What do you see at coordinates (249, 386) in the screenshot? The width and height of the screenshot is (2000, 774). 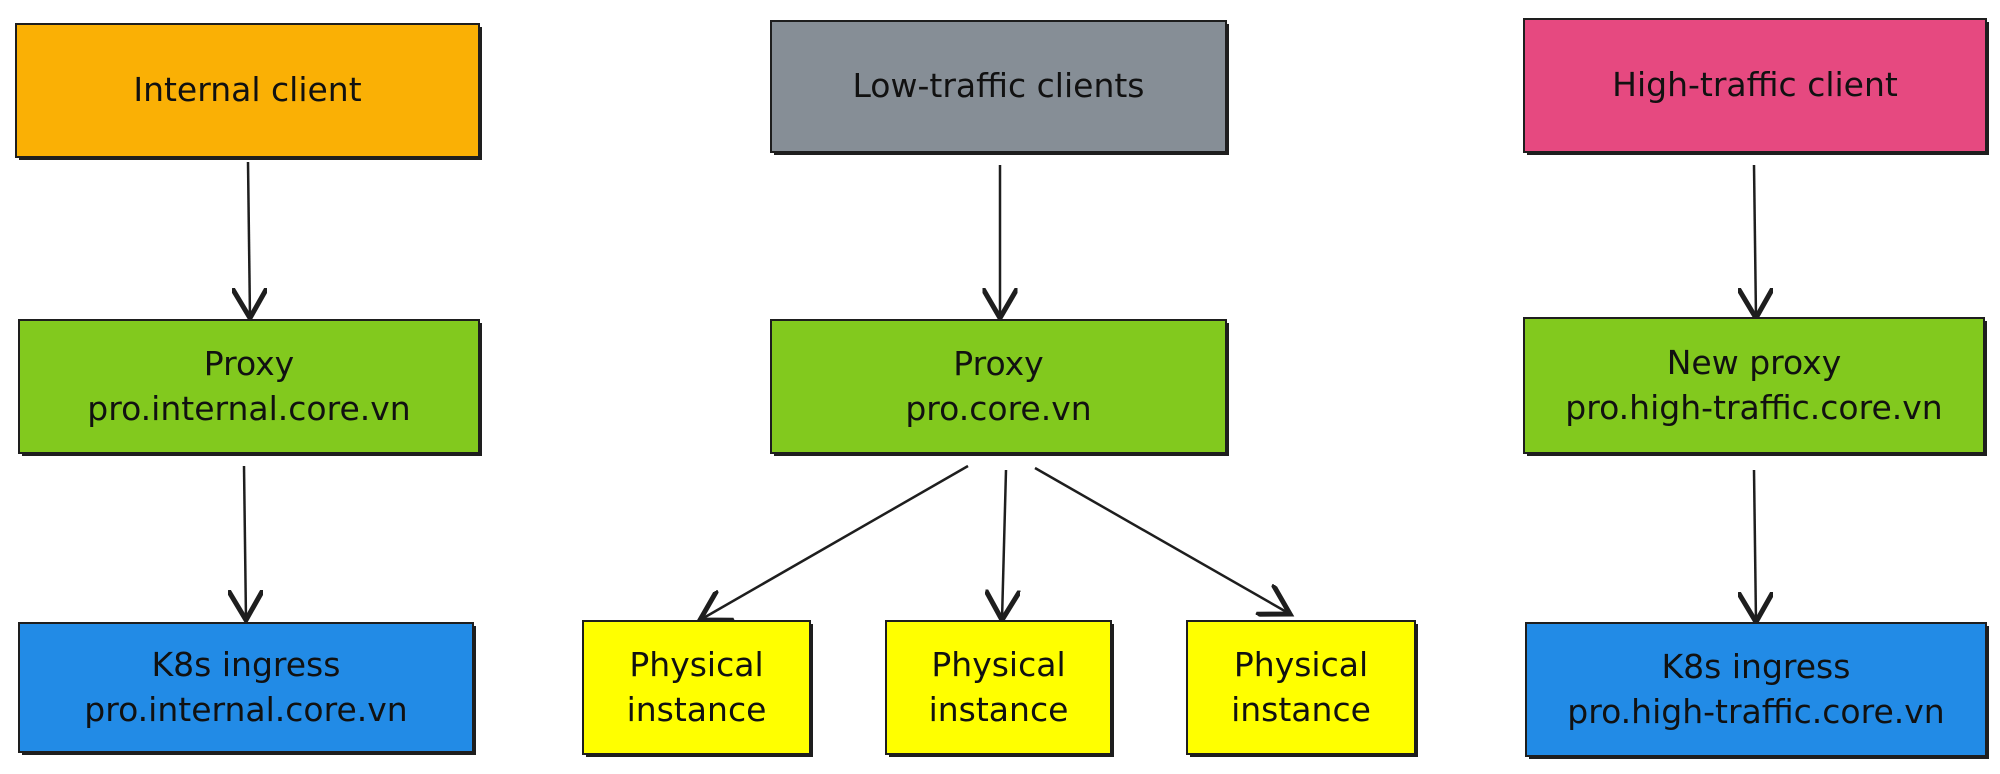 I see `proxy-internal-box: Proxy pro.internal.core.vn` at bounding box center [249, 386].